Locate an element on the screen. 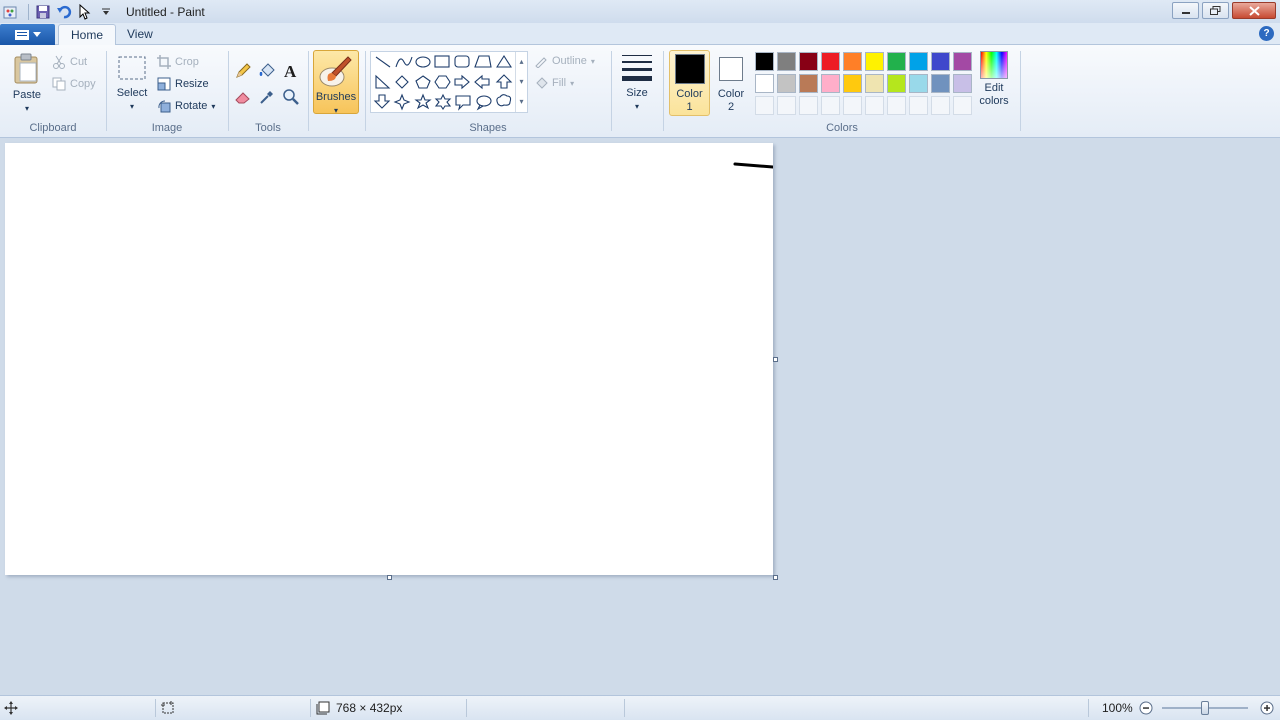 This screenshot has height=720, width=1280. undo-icon is located at coordinates (64, 12).